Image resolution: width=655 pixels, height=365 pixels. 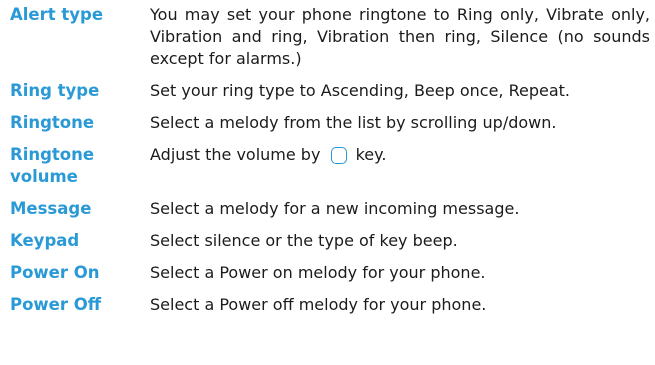 I want to click on setting-description: Select silence or the type of key beep., so click(x=304, y=240).